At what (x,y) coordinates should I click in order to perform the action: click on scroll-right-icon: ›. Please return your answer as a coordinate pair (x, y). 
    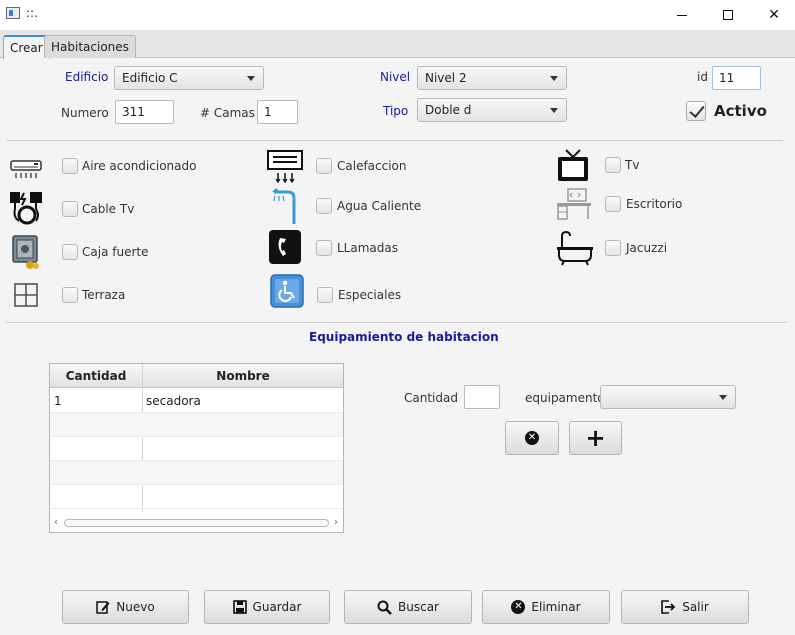
    Looking at the image, I should click on (336, 522).